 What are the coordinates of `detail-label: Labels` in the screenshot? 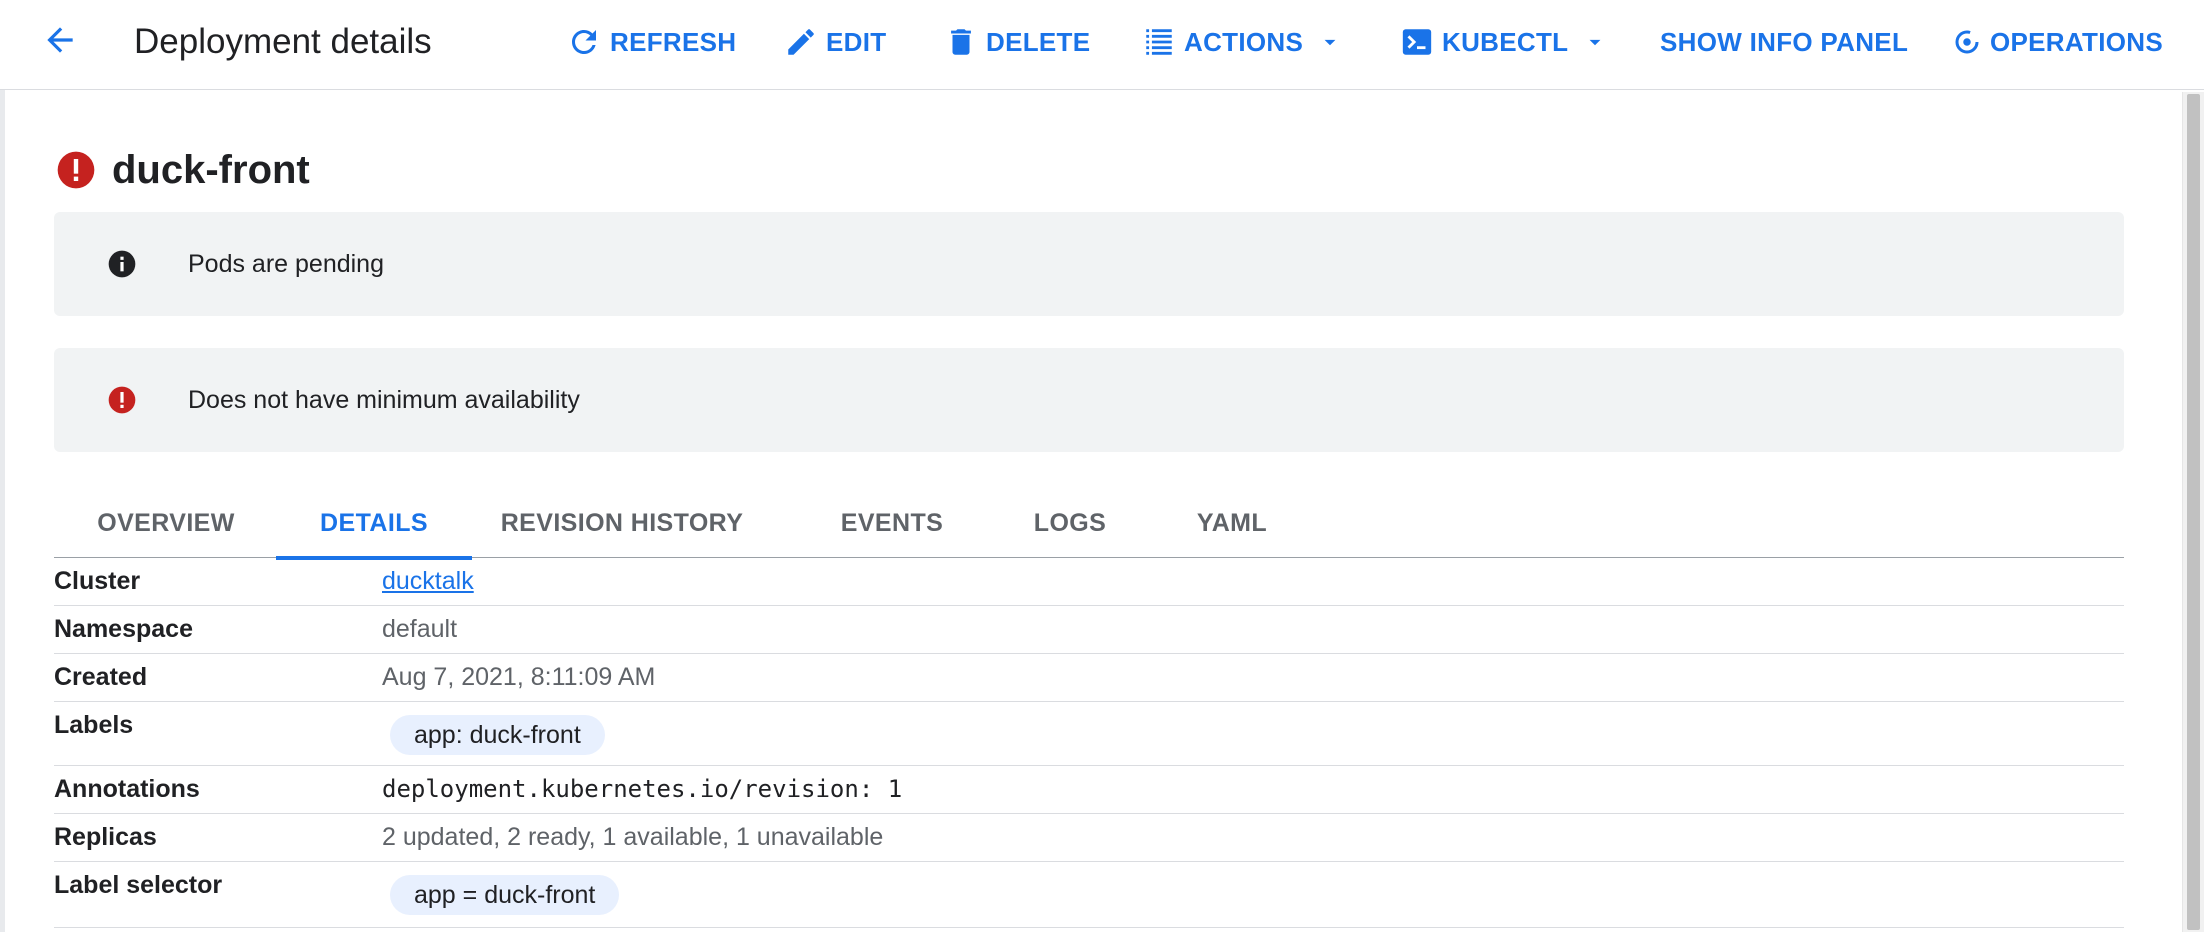 It's located at (94, 725).